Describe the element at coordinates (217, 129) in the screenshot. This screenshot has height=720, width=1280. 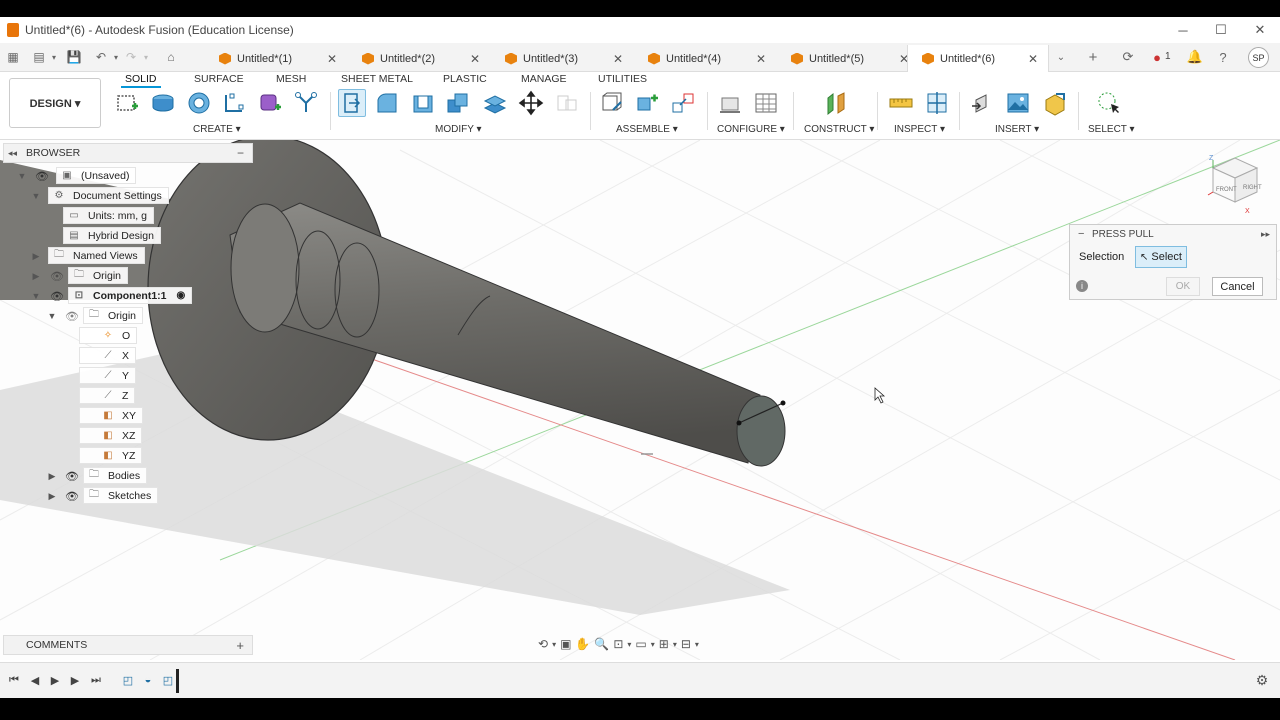
I see `create-group-label: CREATE ▾` at that location.